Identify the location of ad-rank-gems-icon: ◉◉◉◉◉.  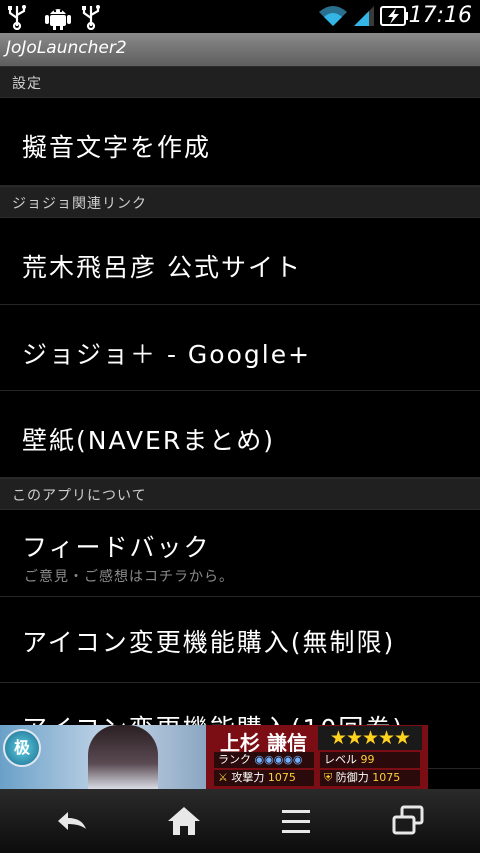
(278, 759).